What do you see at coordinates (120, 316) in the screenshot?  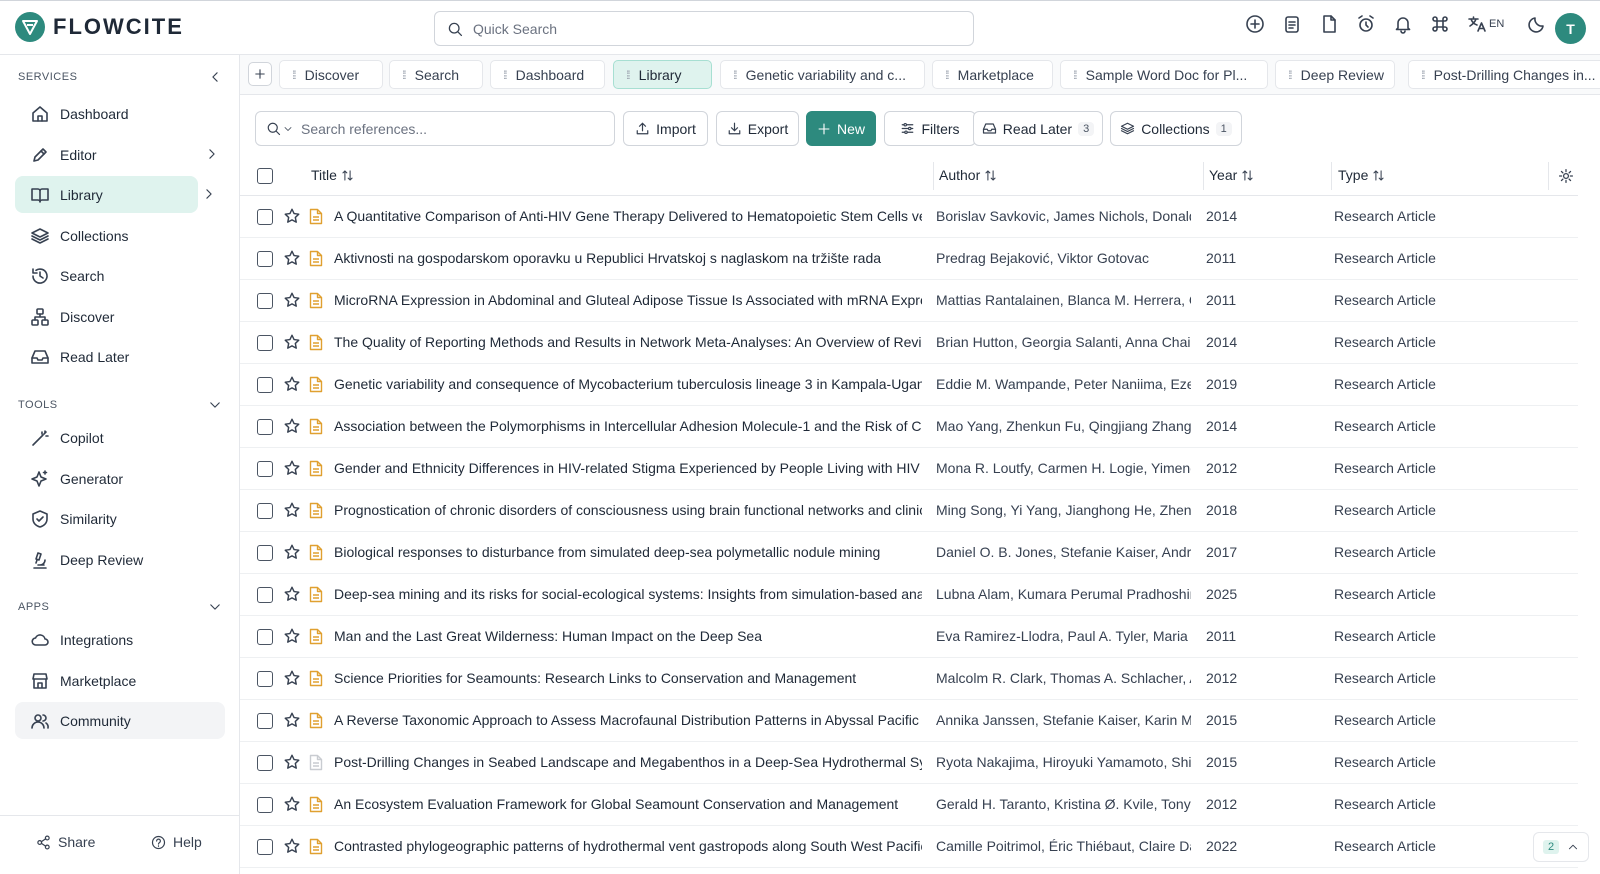 I see `sidebar-item-discover: Discover` at bounding box center [120, 316].